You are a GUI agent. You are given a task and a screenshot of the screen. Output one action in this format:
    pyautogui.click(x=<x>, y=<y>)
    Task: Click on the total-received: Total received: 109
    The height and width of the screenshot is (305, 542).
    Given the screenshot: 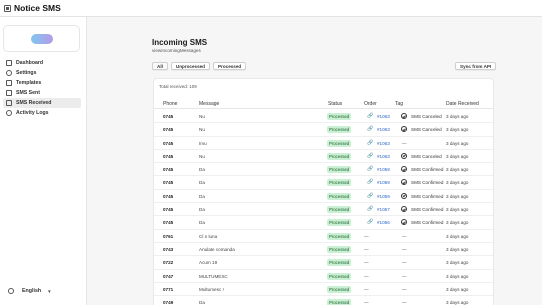 What is the action you would take?
    pyautogui.click(x=178, y=86)
    